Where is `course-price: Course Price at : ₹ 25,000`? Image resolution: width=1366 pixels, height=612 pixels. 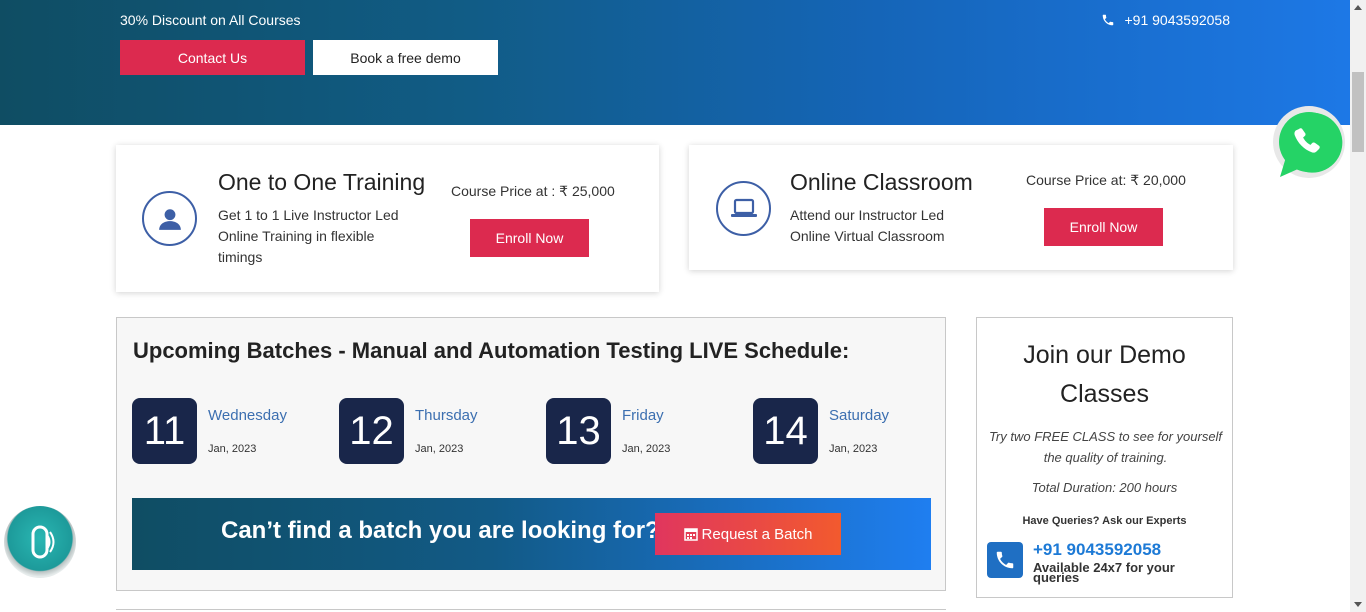 course-price: Course Price at : ₹ 25,000 is located at coordinates (533, 191).